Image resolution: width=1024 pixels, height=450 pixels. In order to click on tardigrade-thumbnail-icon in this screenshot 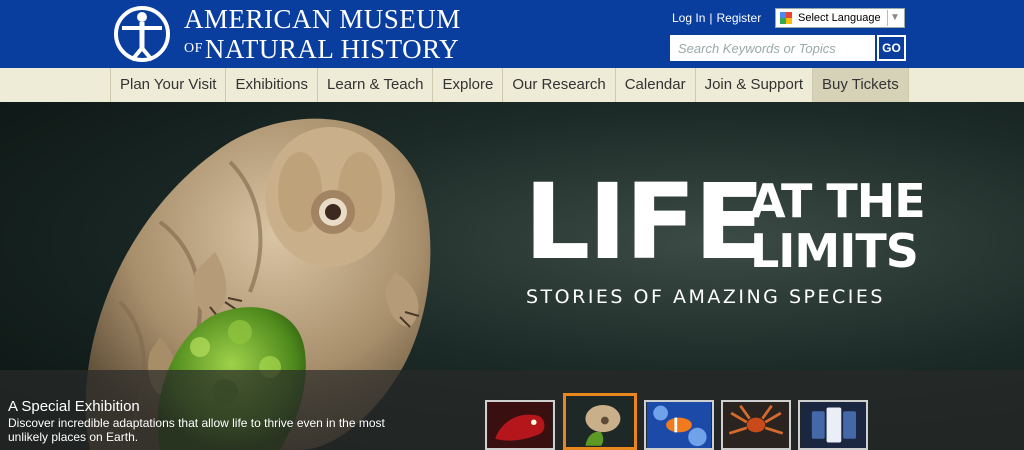, I will do `click(600, 421)`.